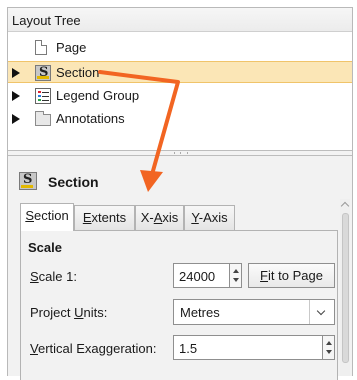 The width and height of the screenshot is (357, 380). Describe the element at coordinates (180, 20) in the screenshot. I see `layout-tree-header: Layout Tree` at that location.